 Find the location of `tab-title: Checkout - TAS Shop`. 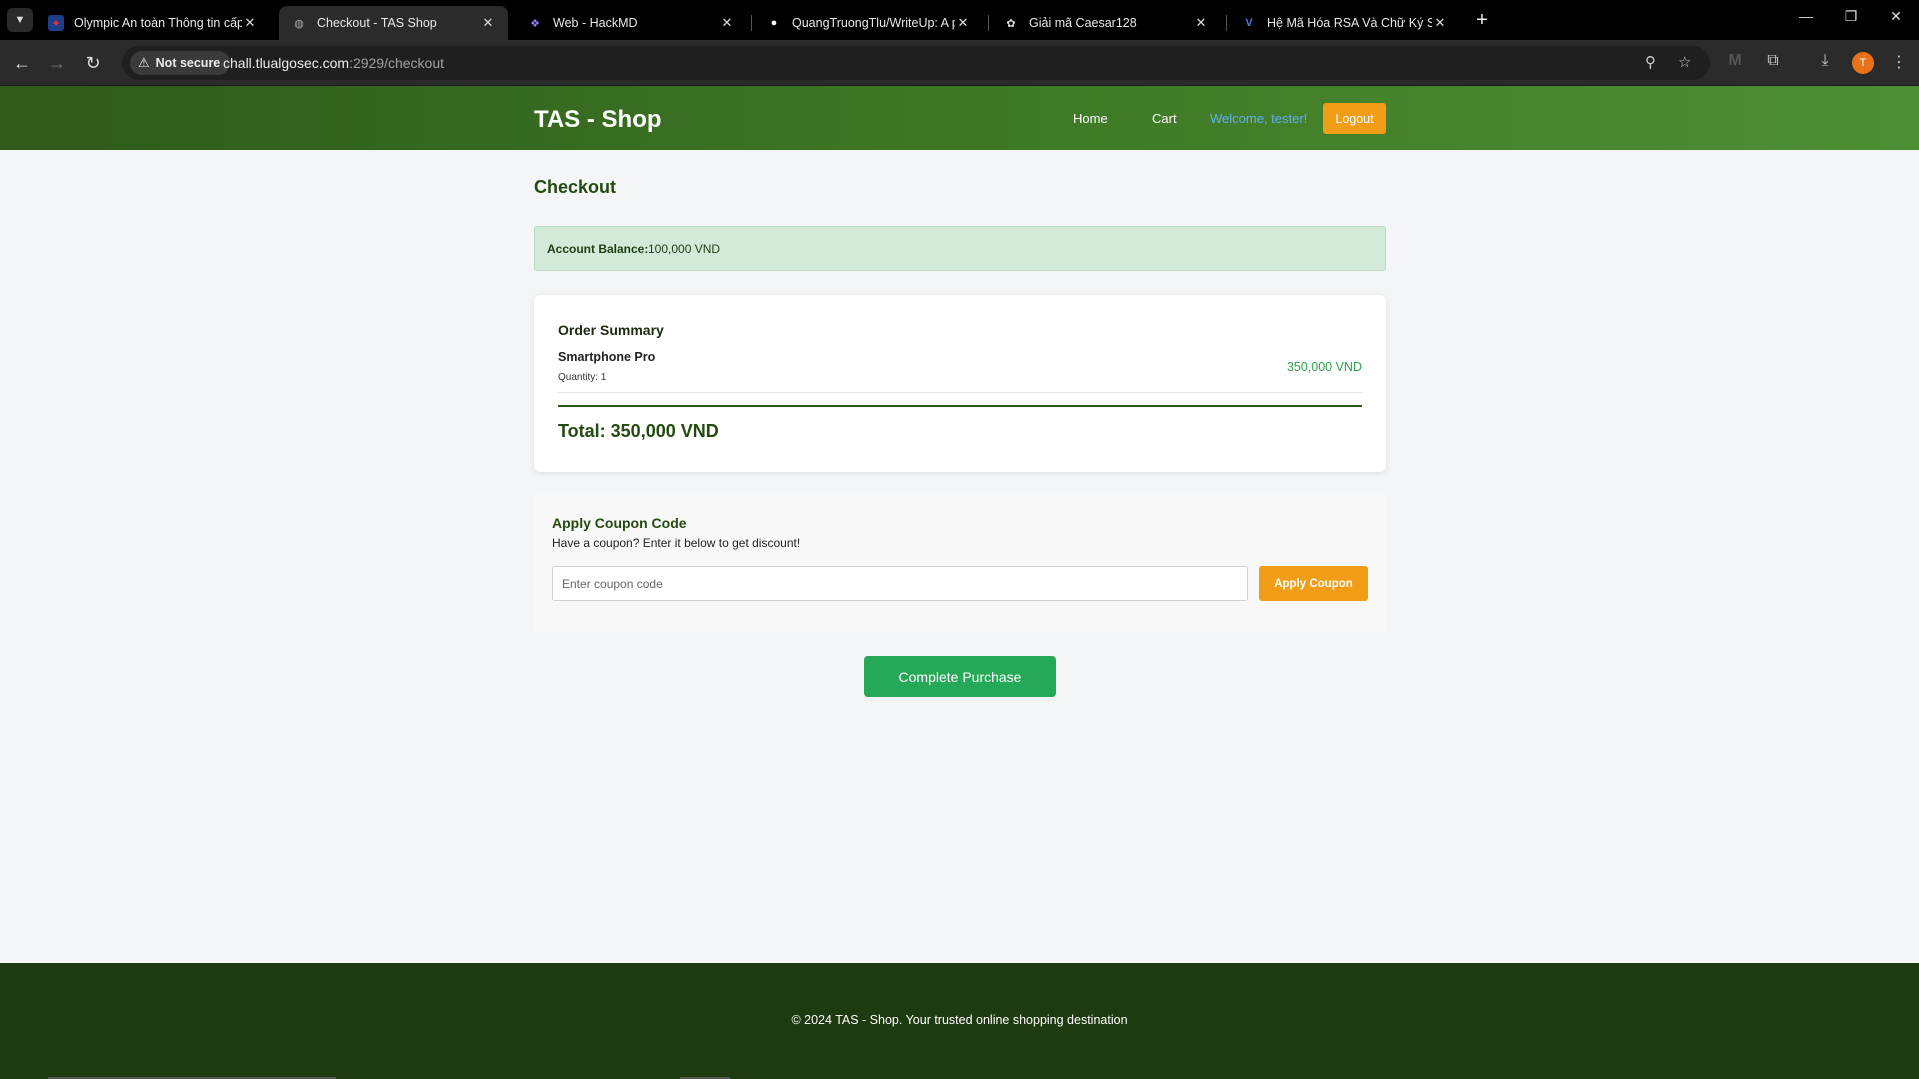

tab-title: Checkout - TAS Shop is located at coordinates (377, 23).